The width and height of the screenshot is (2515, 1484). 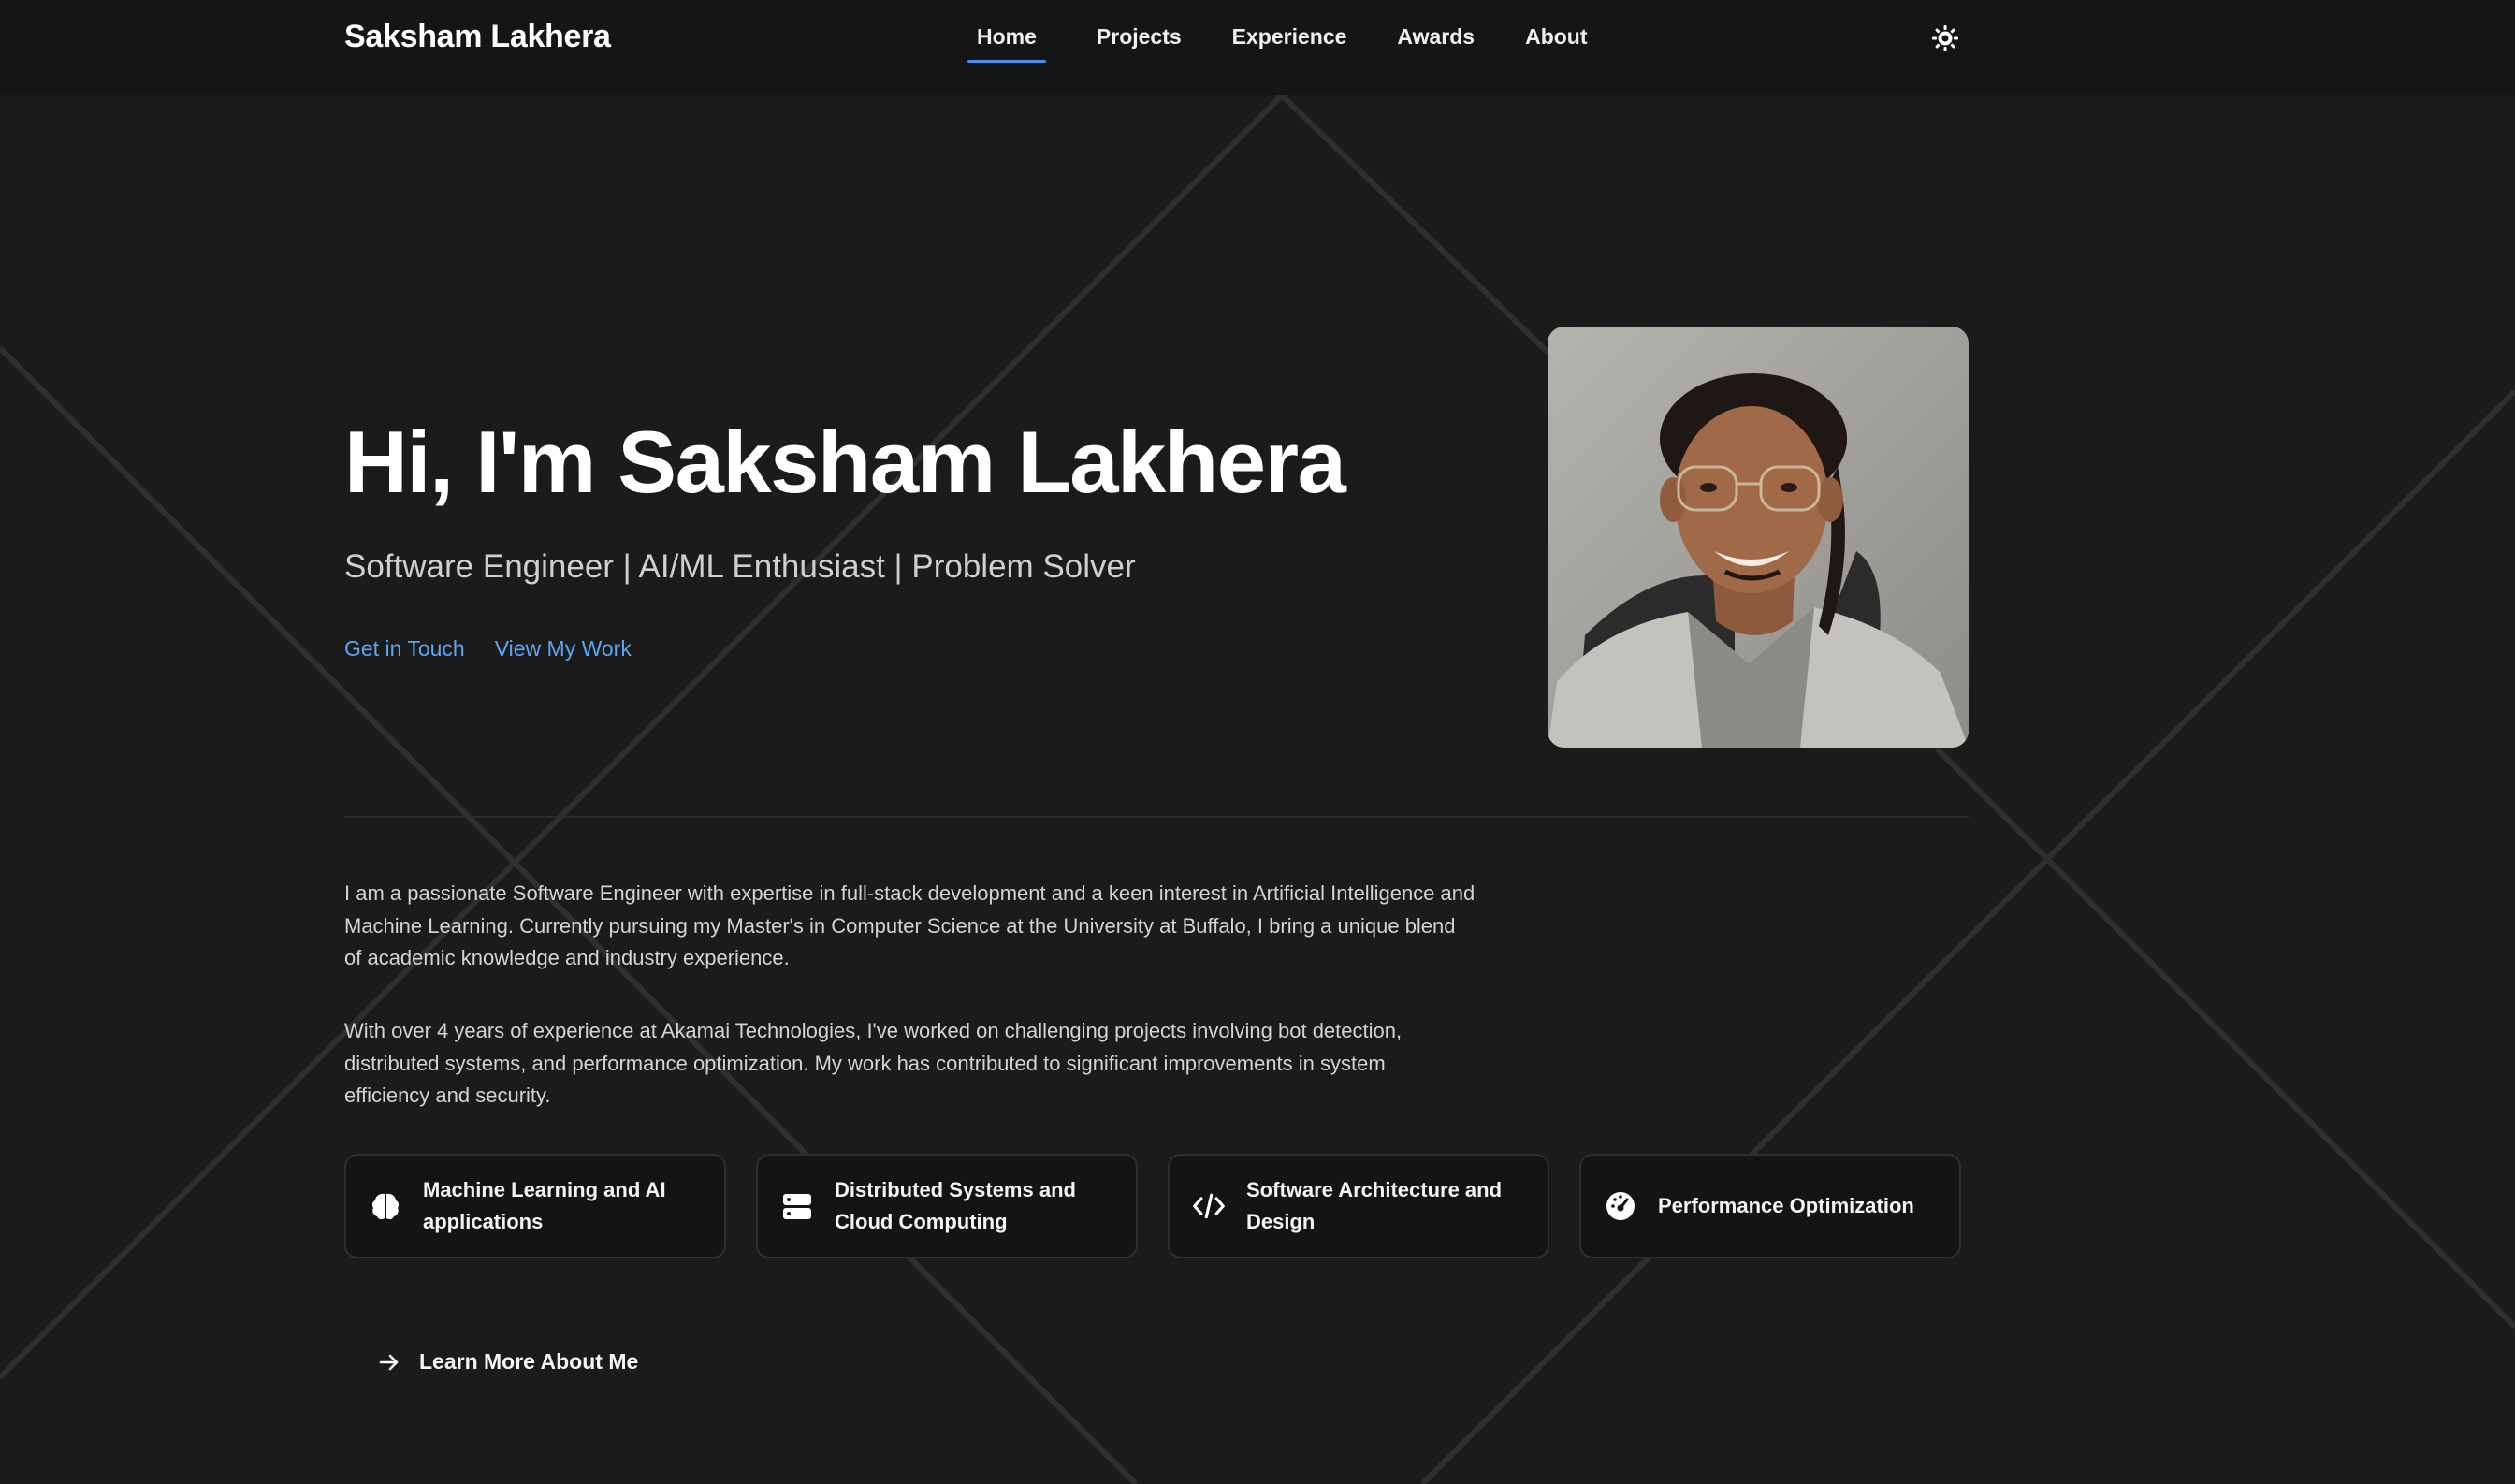 I want to click on learn-more-button: Learn More About Me, so click(x=508, y=1362).